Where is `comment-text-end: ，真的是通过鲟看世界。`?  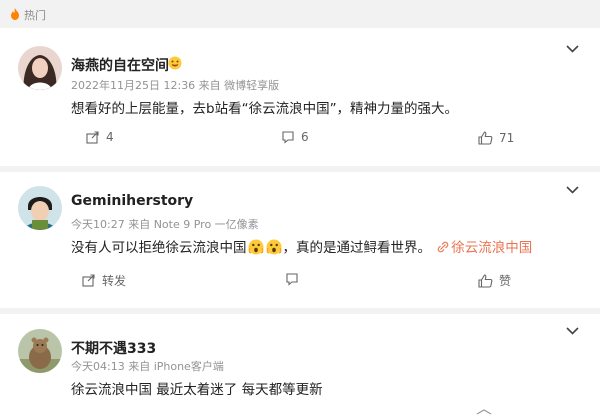
comment-text-end: ，真的是通过鲟看世界。 is located at coordinates (357, 248).